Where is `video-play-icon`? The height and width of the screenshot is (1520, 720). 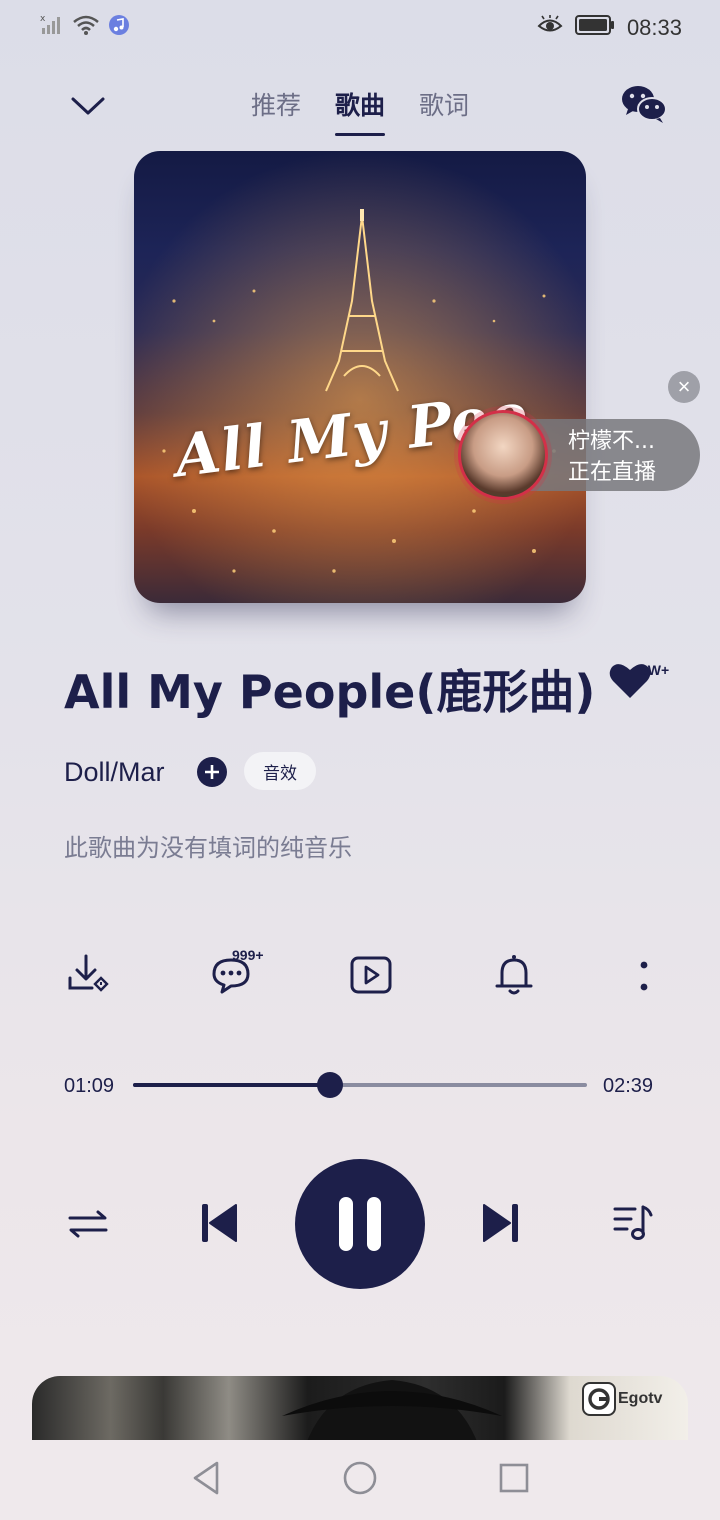 video-play-icon is located at coordinates (371, 975).